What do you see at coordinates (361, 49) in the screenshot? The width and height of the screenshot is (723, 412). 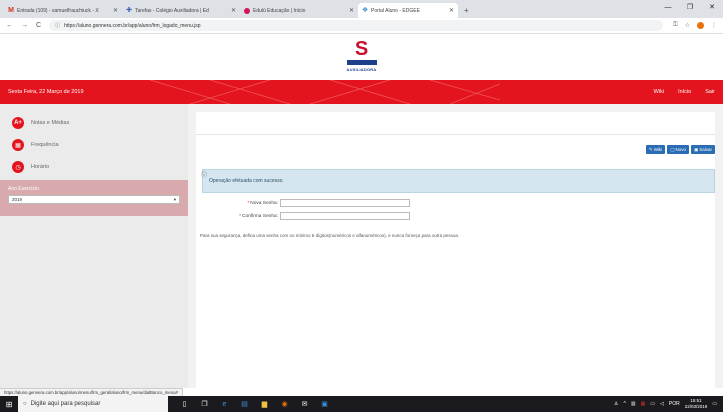 I see `logo-mark: S` at bounding box center [361, 49].